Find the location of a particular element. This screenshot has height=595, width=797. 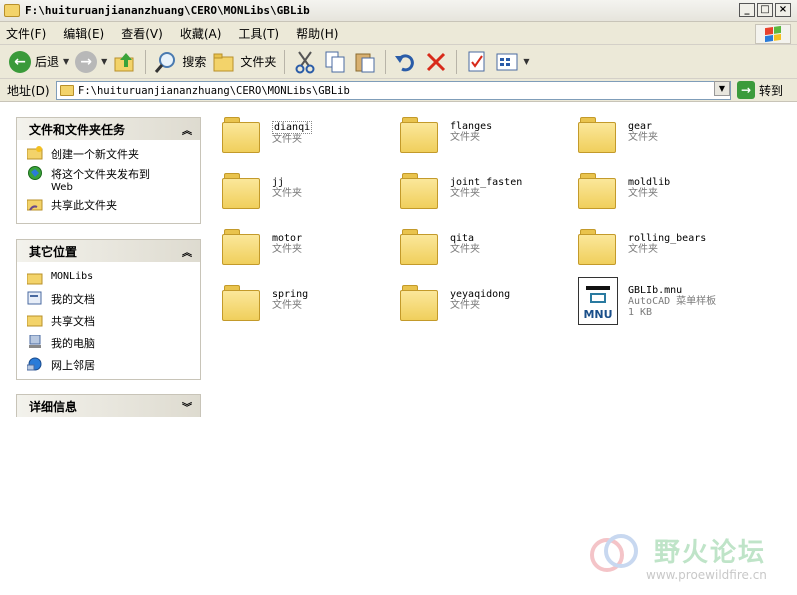

publish-web-task: 将这个文件夹发布到 Web is located at coordinates (113, 179).